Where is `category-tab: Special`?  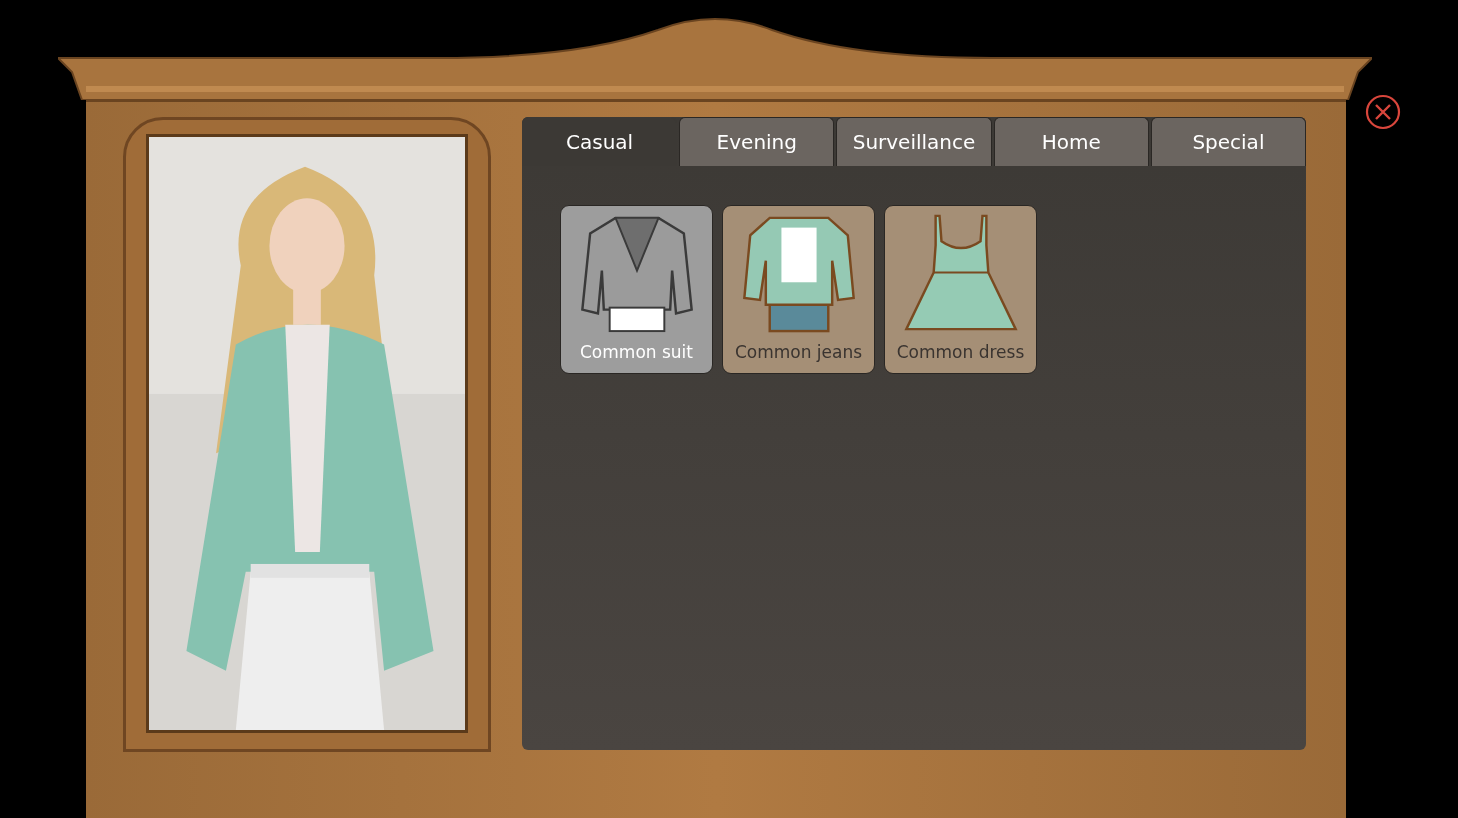 category-tab: Special is located at coordinates (1228, 141).